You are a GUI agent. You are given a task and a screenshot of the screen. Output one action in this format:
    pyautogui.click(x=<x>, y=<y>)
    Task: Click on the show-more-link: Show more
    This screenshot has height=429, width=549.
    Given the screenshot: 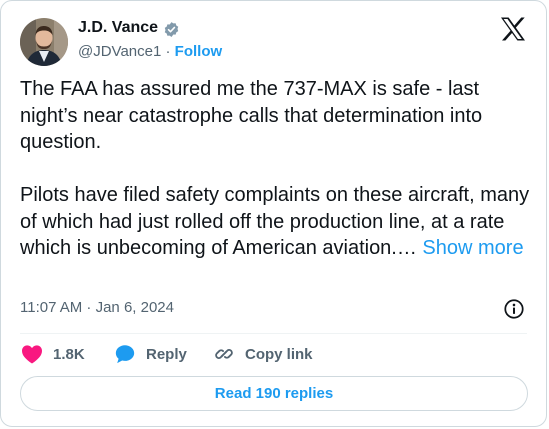 What is the action you would take?
    pyautogui.click(x=472, y=248)
    